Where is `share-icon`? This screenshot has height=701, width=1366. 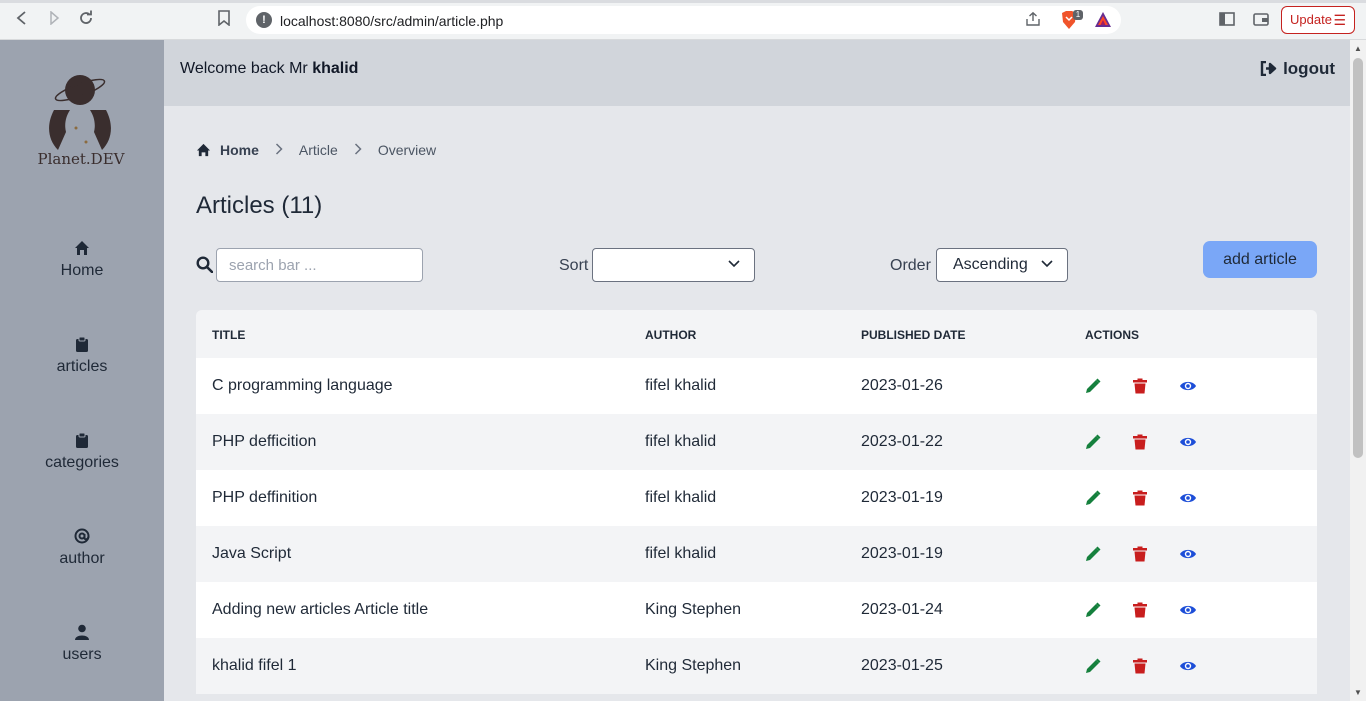 share-icon is located at coordinates (1033, 20).